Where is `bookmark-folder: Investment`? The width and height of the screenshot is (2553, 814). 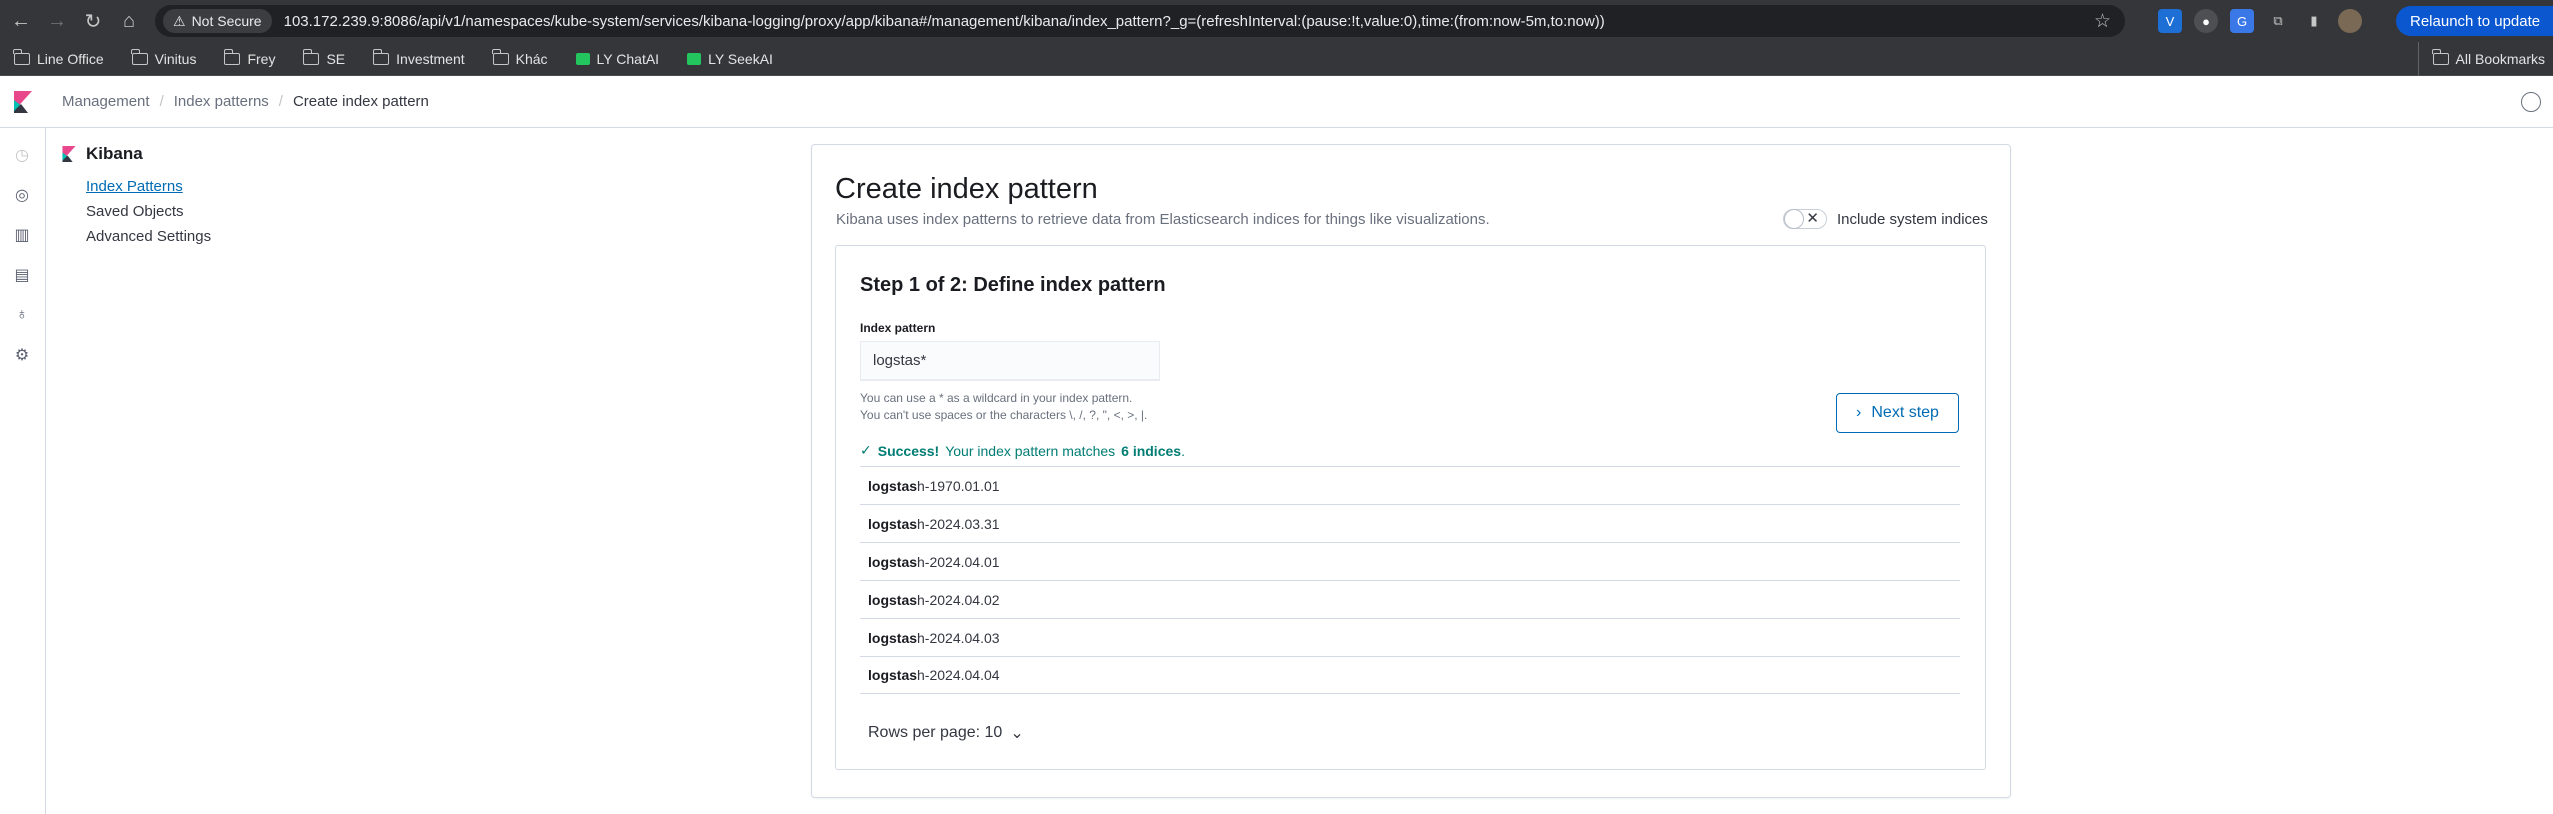 bookmark-folder: Investment is located at coordinates (418, 57).